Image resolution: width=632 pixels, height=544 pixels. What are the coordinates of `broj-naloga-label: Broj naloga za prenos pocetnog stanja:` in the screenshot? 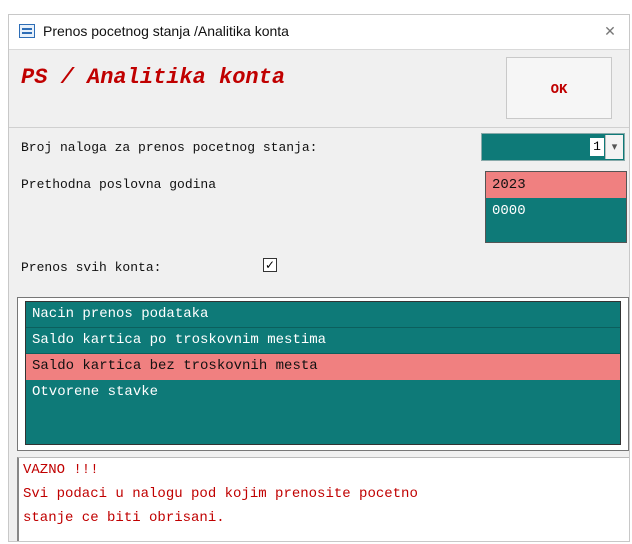 It's located at (169, 147).